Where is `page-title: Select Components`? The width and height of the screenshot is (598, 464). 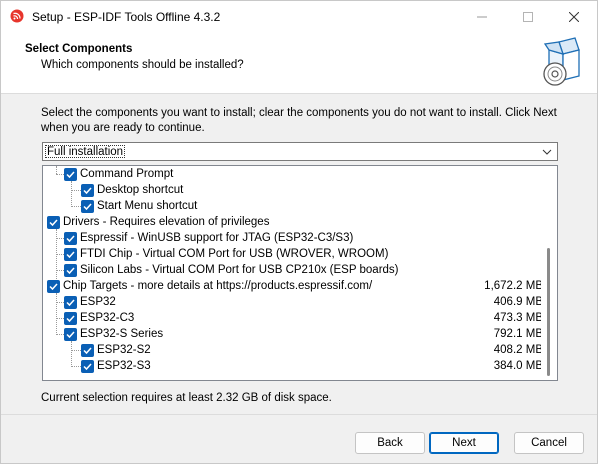
page-title: Select Components is located at coordinates (79, 49).